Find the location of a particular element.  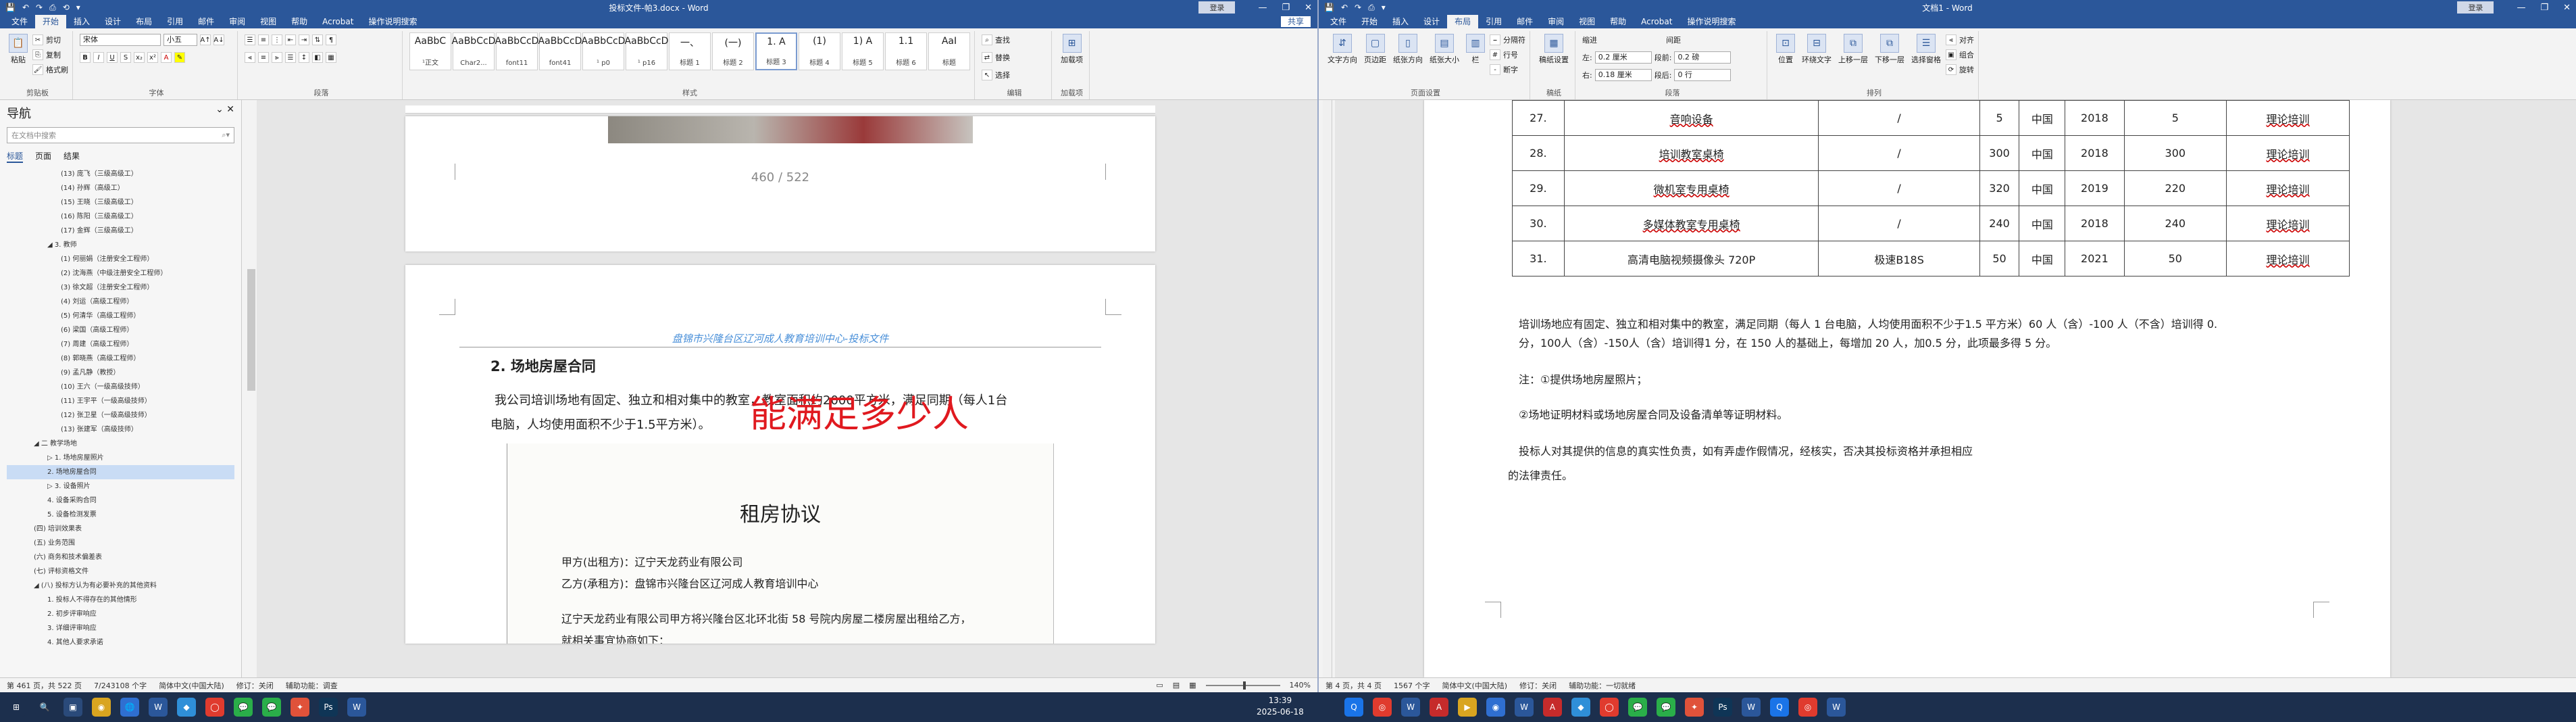

line-spacing-icon: ↕ is located at coordinates (304, 57).